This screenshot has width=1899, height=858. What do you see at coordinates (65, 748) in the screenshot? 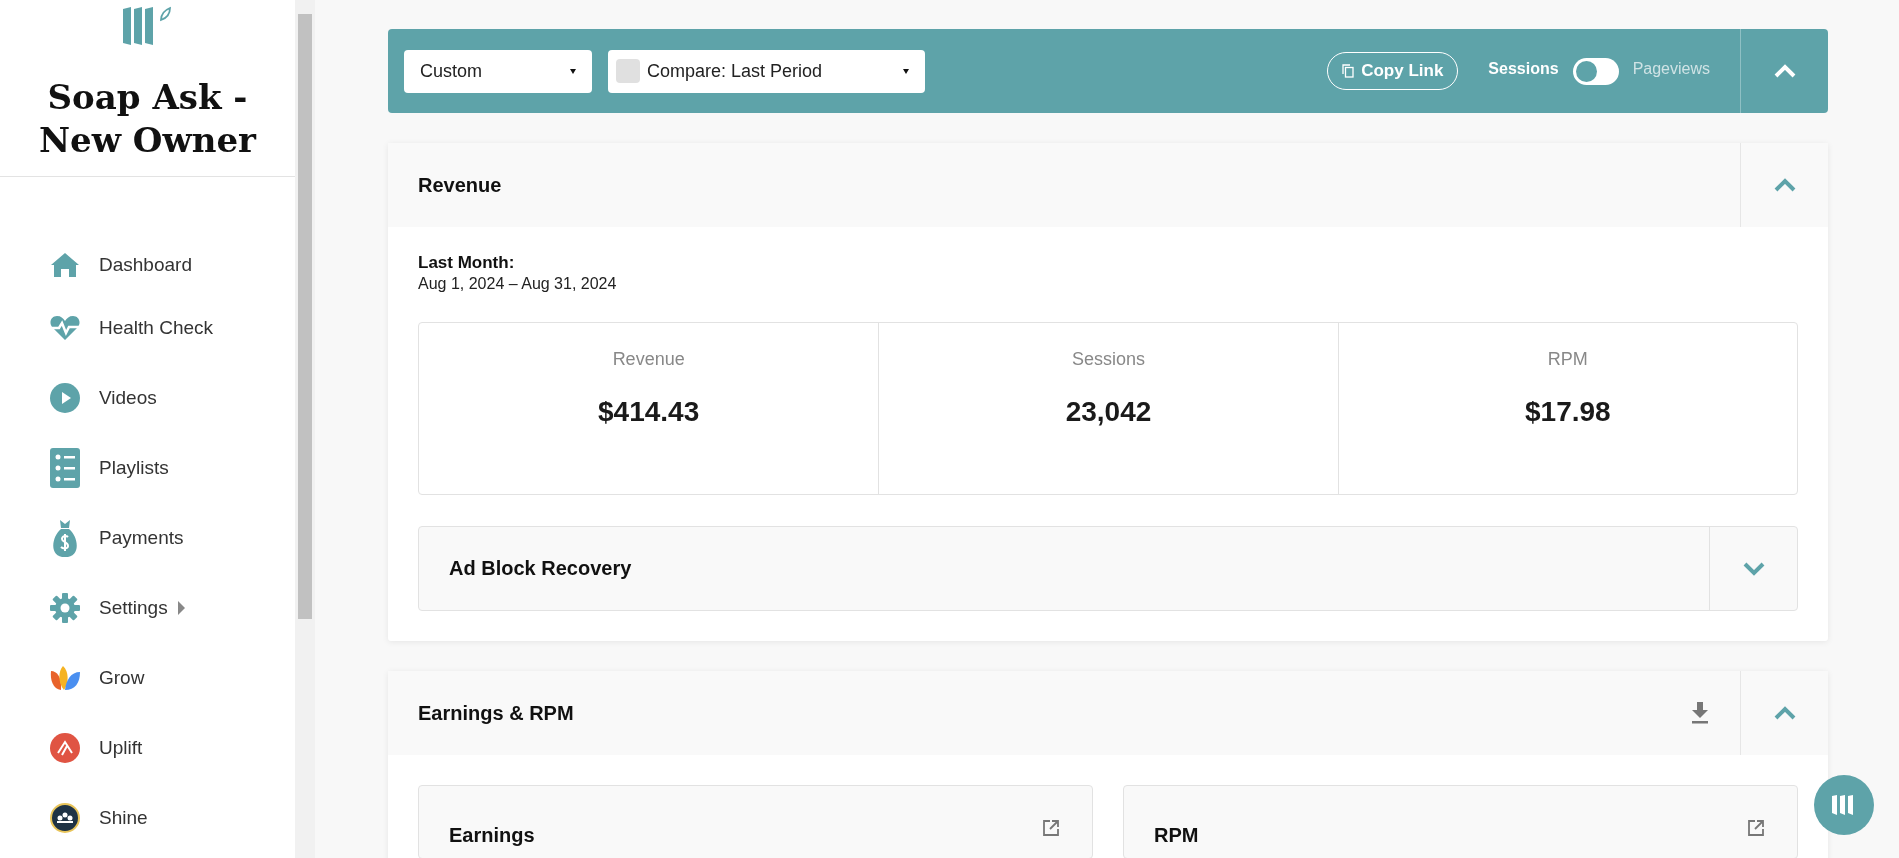
I see `mountain-badge-icon` at bounding box center [65, 748].